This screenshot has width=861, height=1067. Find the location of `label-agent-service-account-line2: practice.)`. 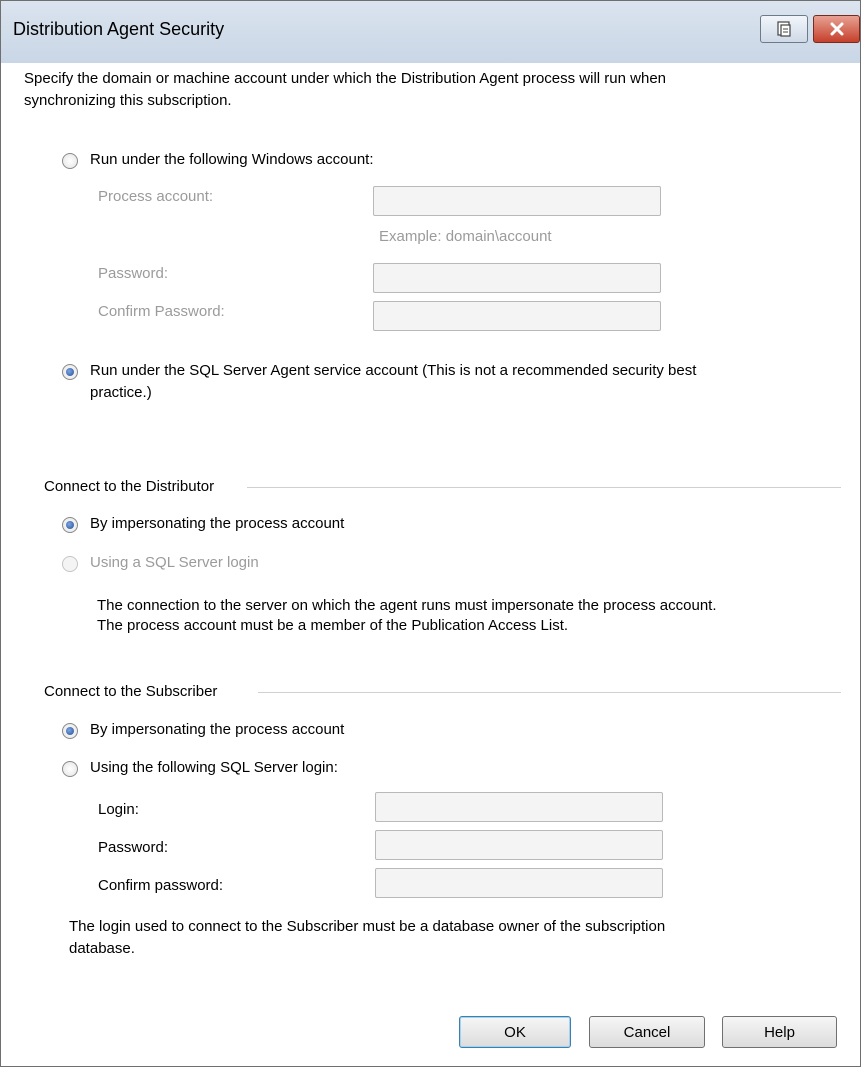

label-agent-service-account-line2: practice.) is located at coordinates (121, 392).